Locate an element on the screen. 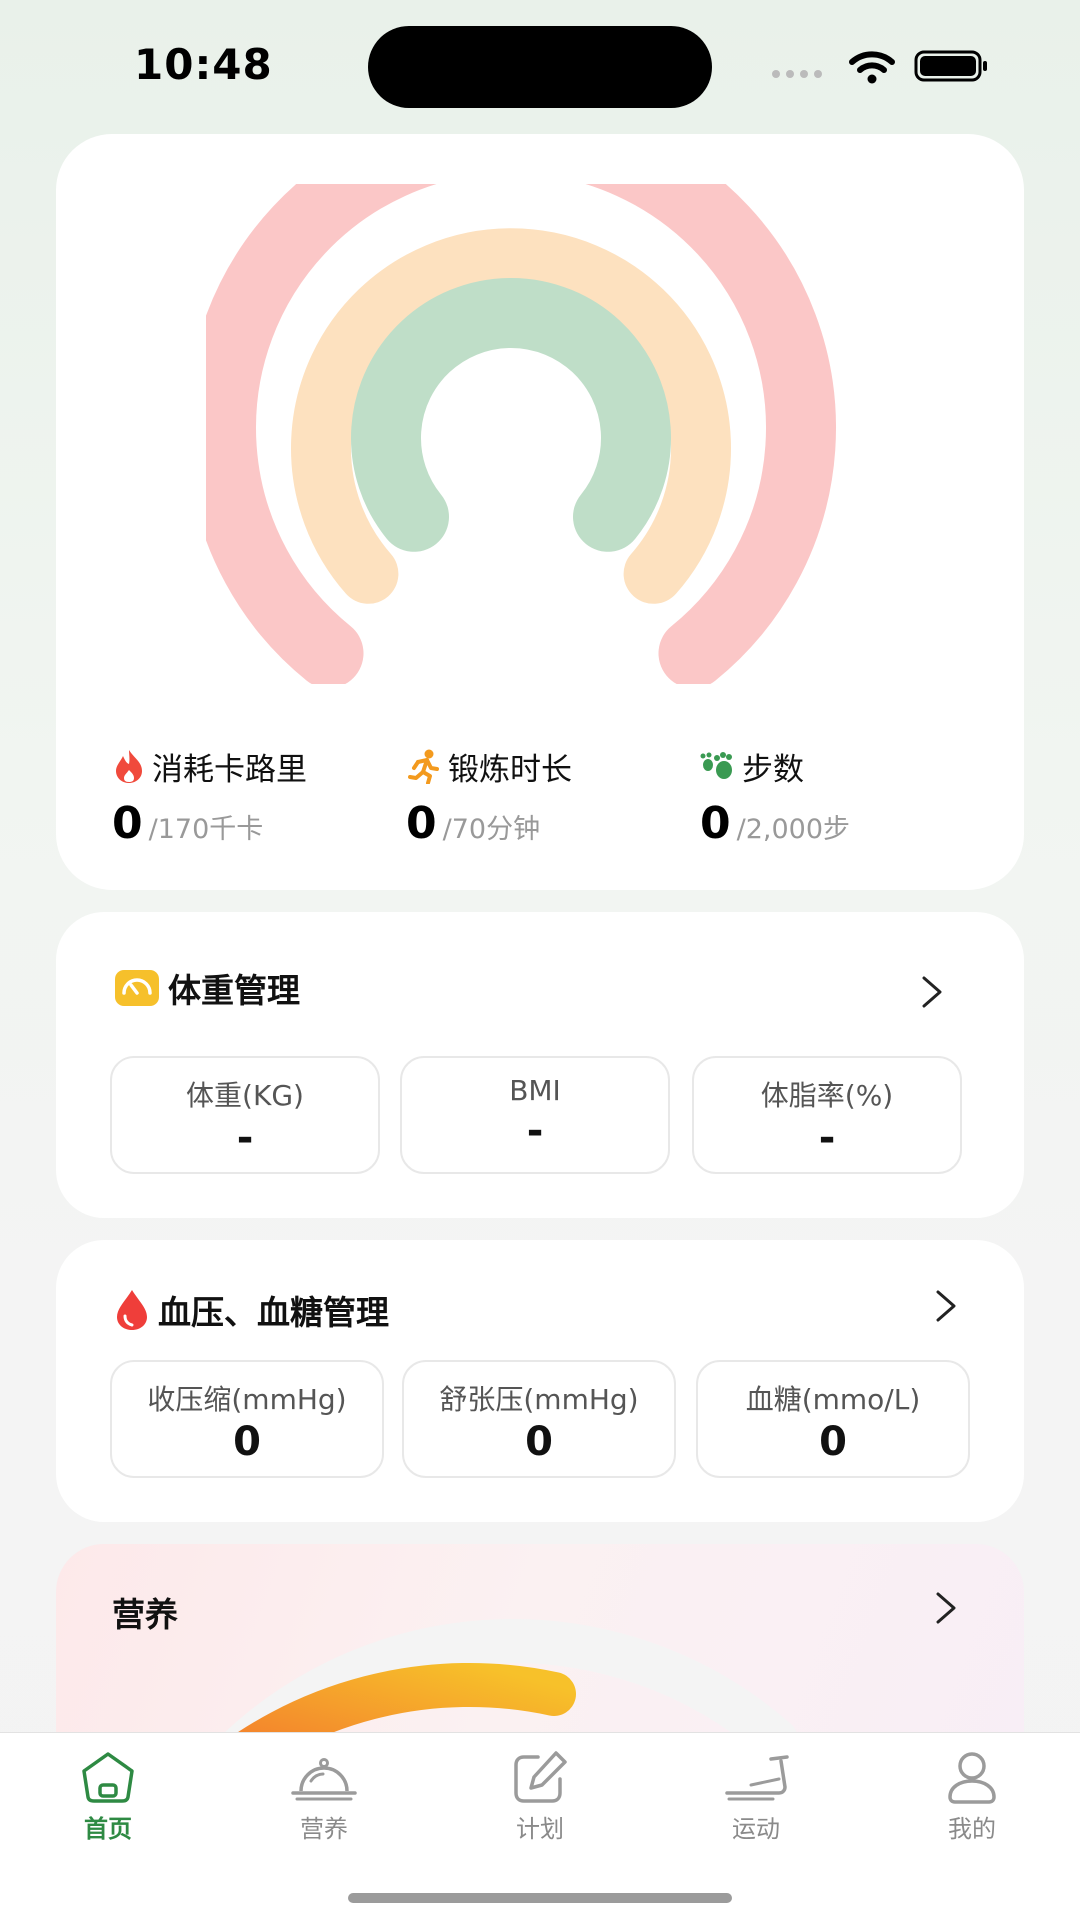 This screenshot has width=1080, height=1920. home-indicator is located at coordinates (540, 1898).